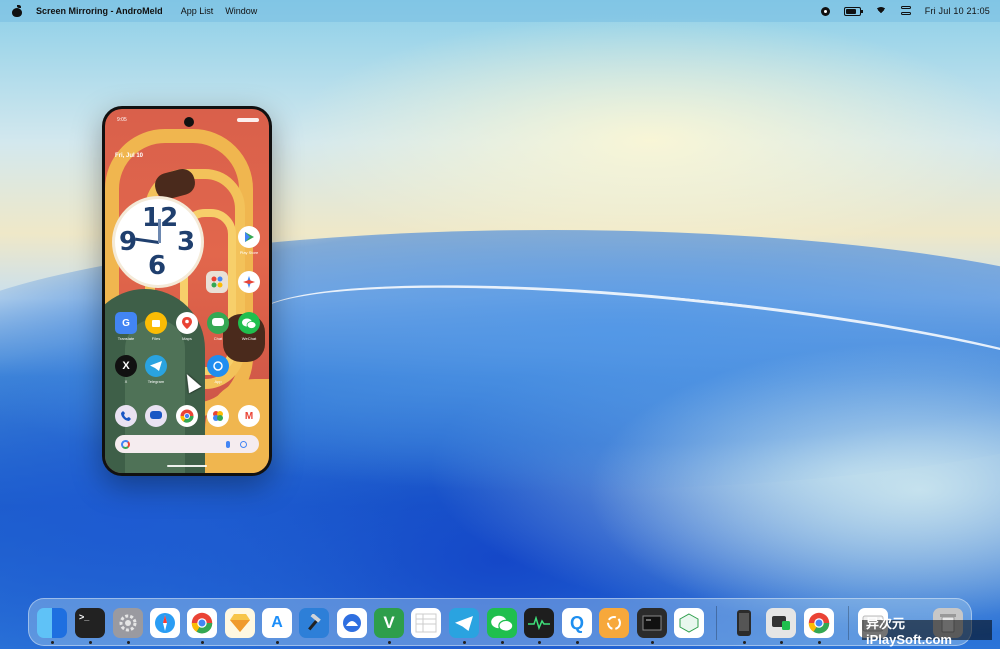 The width and height of the screenshot is (1000, 649). I want to click on google-folder-icon, so click(217, 282).